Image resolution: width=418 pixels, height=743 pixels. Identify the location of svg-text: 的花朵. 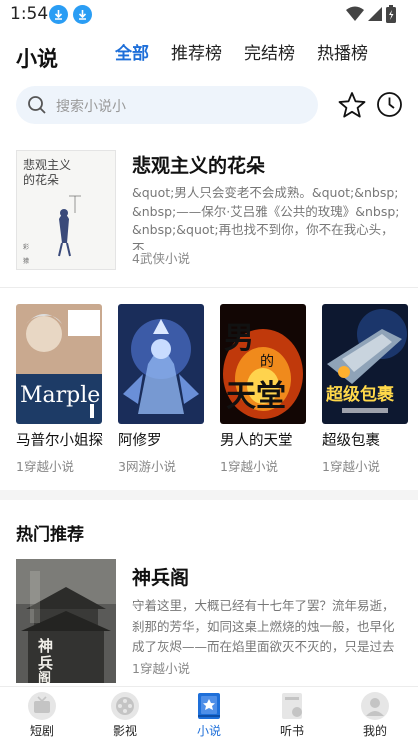
(41, 179).